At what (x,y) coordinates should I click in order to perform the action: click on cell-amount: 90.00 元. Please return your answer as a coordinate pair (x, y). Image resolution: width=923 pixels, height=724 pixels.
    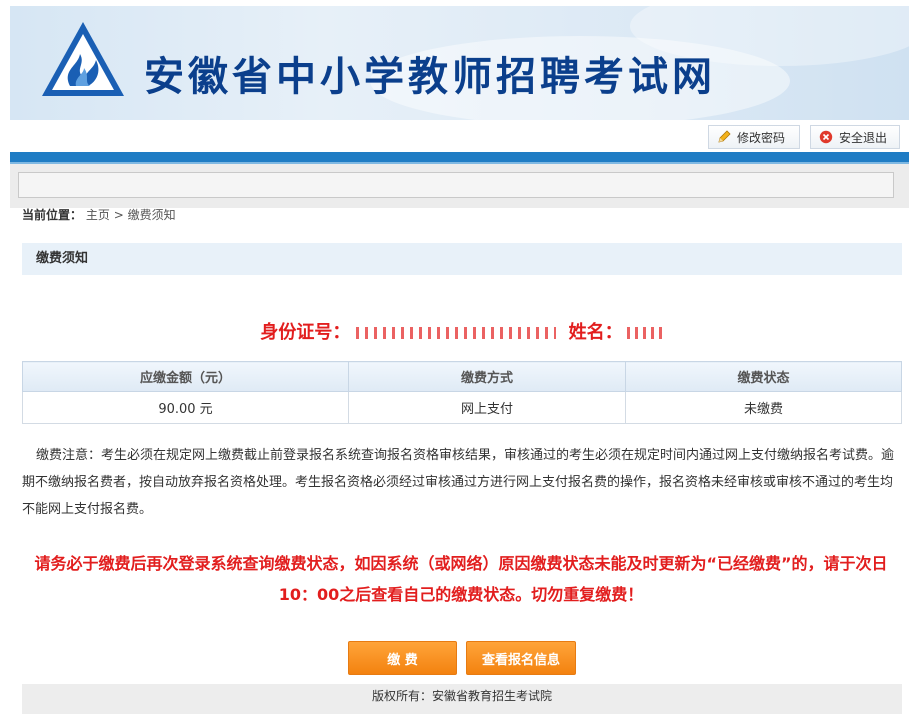
    Looking at the image, I should click on (185, 407).